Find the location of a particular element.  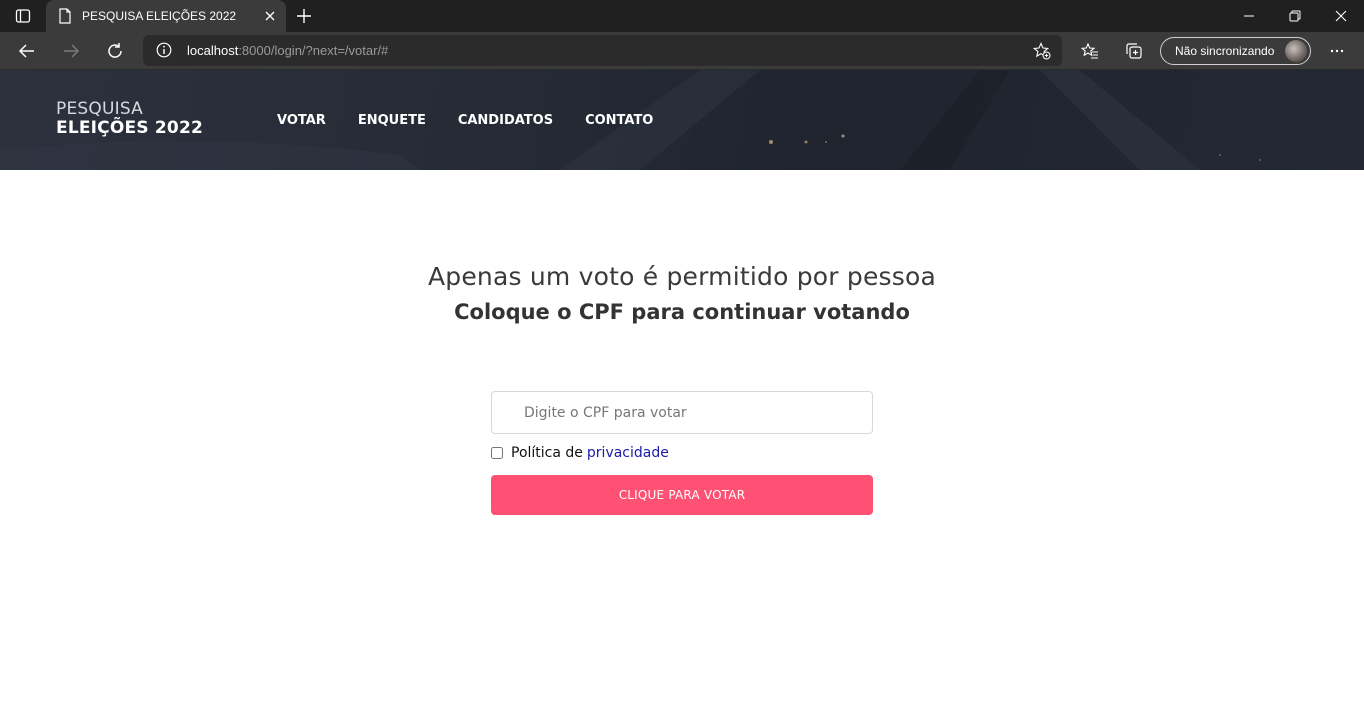

refresh-button is located at coordinates (115, 51).